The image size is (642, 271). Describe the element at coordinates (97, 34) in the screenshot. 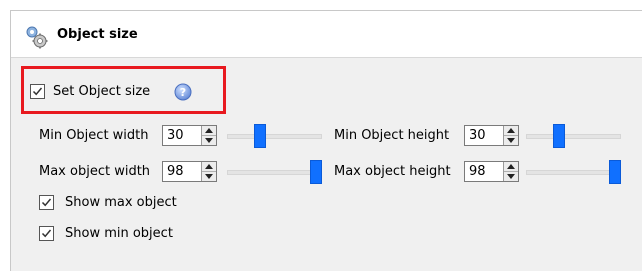

I see `panel-title: Object size` at that location.